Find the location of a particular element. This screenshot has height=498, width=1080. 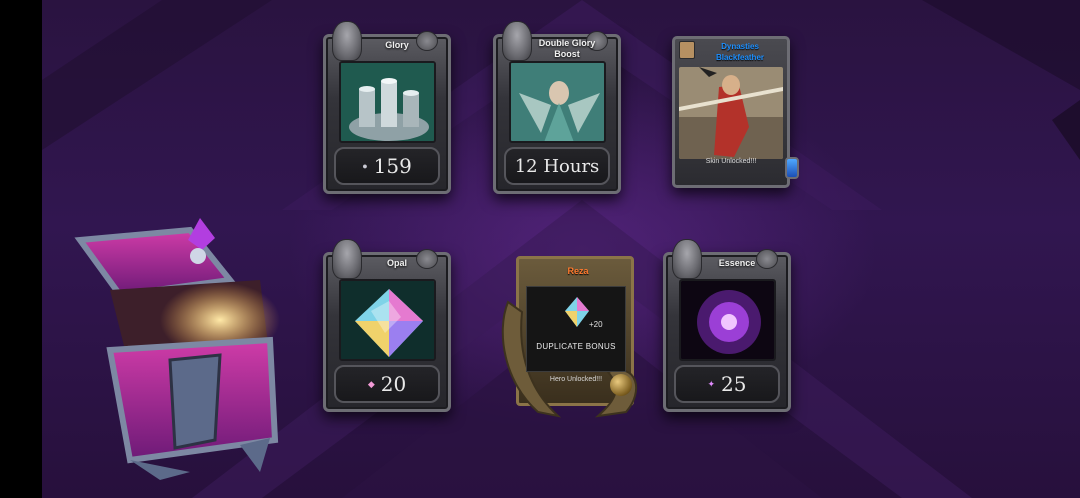

value-box: ✦ 25 is located at coordinates (727, 384).